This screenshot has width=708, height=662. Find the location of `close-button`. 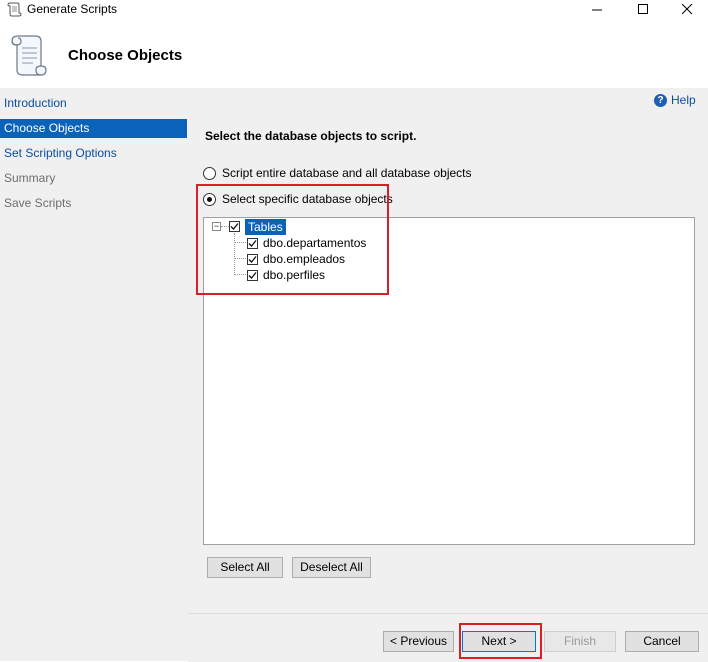

close-button is located at coordinates (686, 9).